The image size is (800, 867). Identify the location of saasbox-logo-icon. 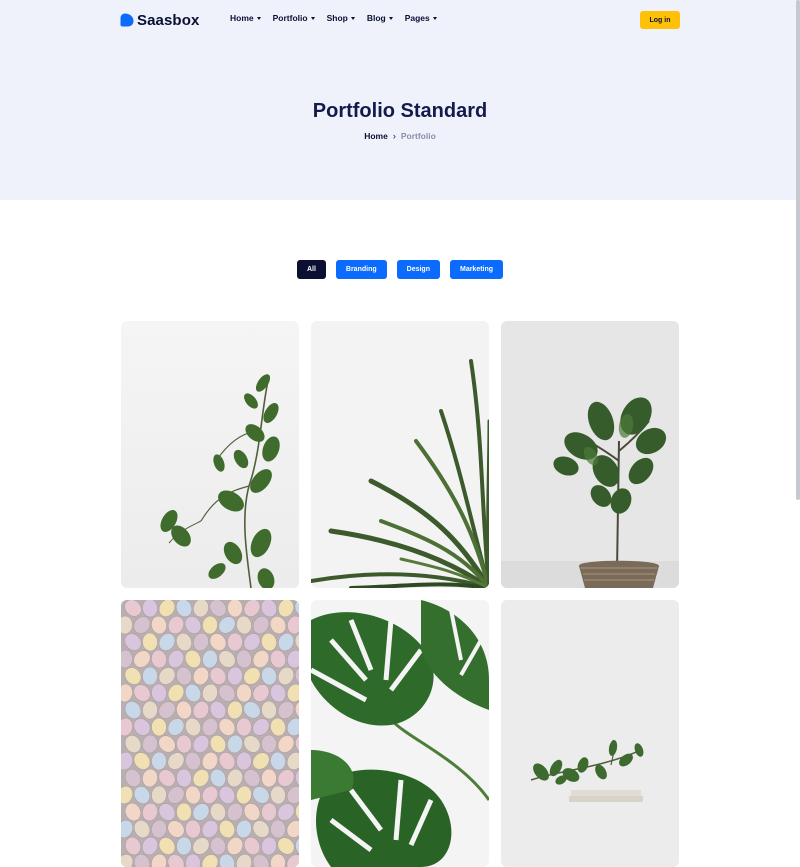
(127, 20).